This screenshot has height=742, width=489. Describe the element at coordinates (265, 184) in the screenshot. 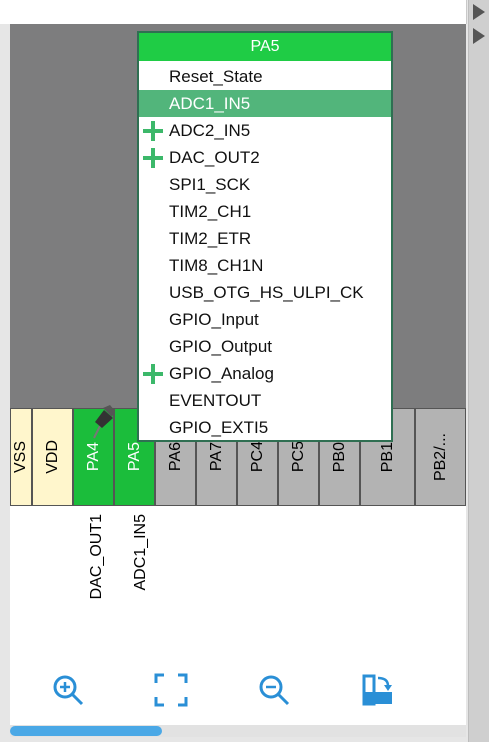

I see `menu-item-spi1-sck: SPI1_SCK` at that location.